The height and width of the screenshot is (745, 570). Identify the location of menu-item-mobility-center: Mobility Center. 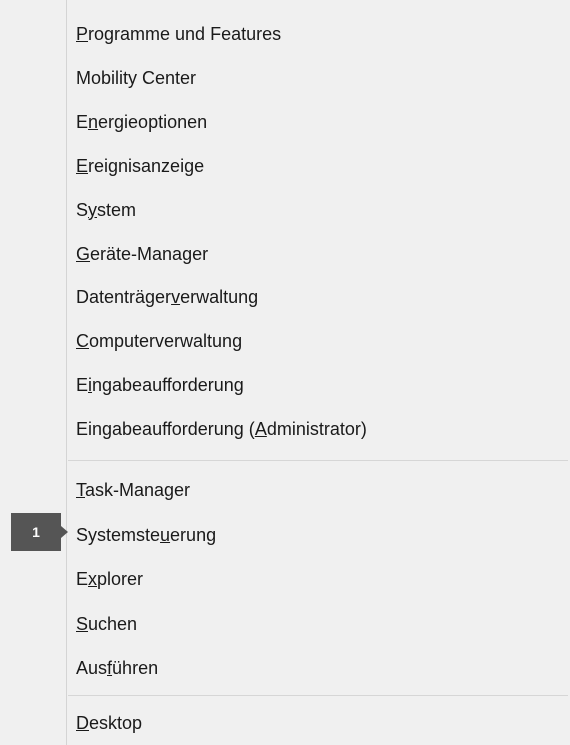
(319, 78).